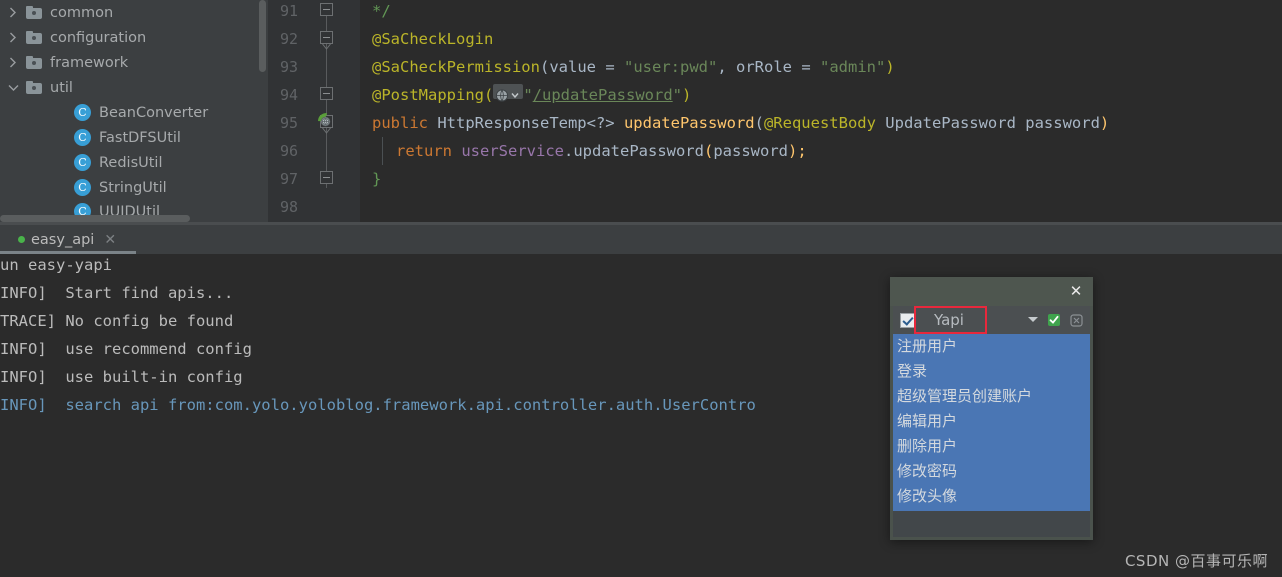 The width and height of the screenshot is (1282, 577). Describe the element at coordinates (131, 162) in the screenshot. I see `tree-node-label: RedisUtil` at that location.